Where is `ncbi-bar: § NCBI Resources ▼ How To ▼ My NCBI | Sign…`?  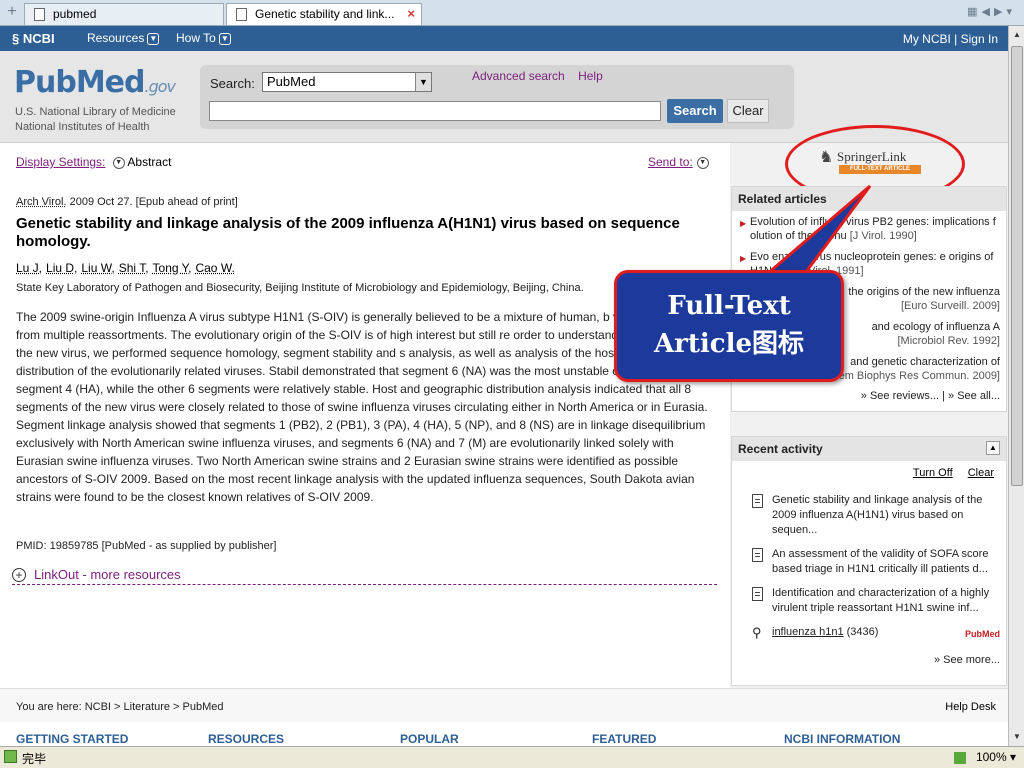 ncbi-bar: § NCBI Resources ▼ How To ▼ My NCBI | Sign… is located at coordinates (504, 38).